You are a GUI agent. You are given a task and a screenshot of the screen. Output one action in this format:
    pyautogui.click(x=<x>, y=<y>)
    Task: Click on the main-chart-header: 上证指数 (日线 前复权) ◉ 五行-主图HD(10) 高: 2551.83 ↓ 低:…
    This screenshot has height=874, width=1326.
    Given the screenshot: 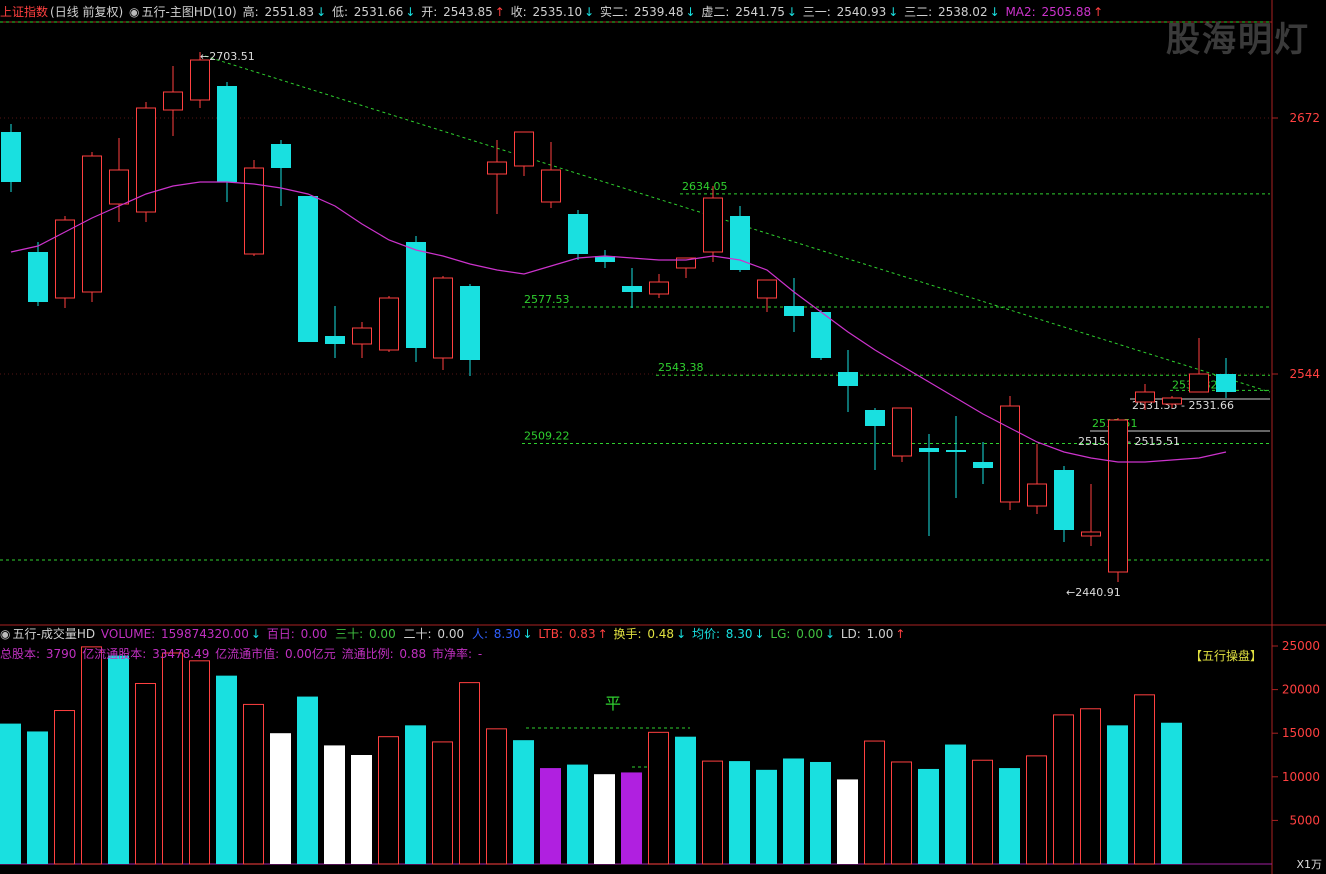 What is the action you would take?
    pyautogui.click(x=663, y=12)
    